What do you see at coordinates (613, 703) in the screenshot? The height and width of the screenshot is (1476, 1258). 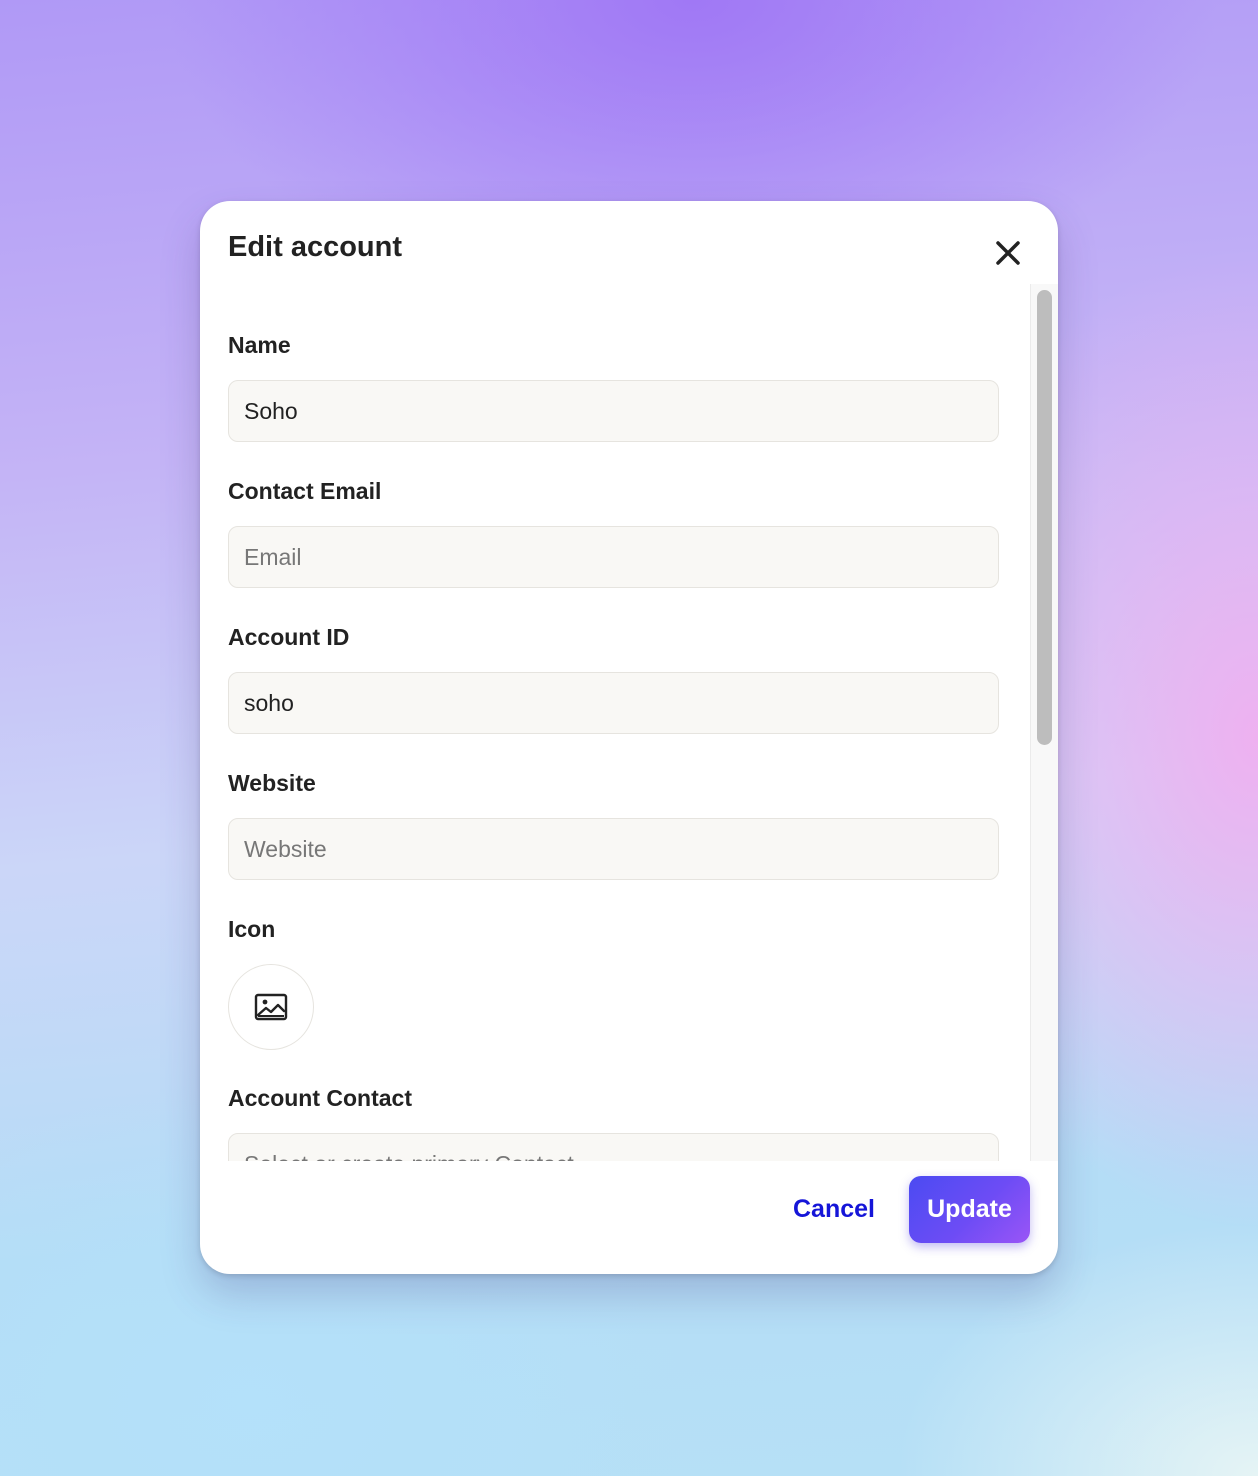 I see `account-id-input` at bounding box center [613, 703].